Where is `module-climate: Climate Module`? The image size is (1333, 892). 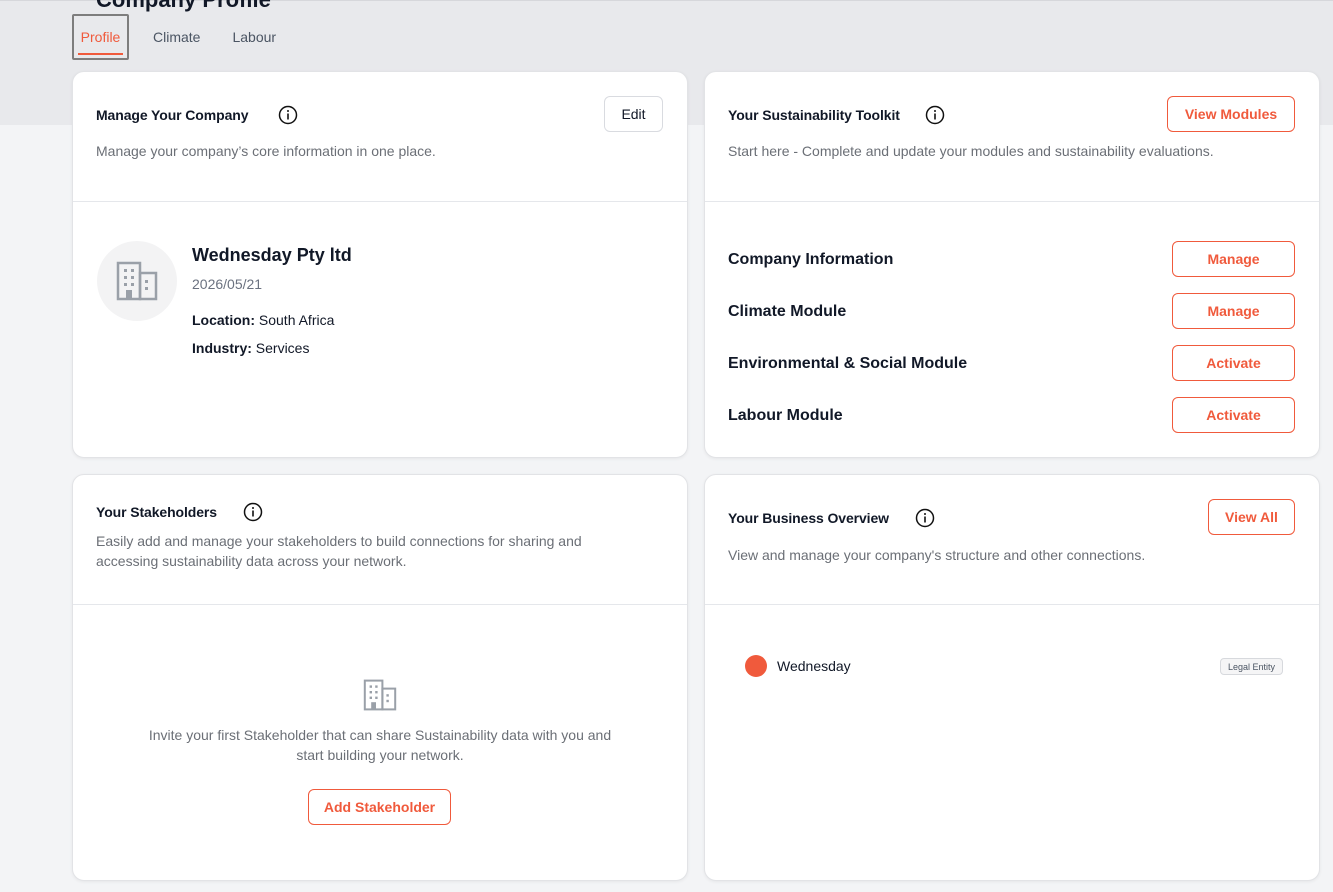
module-climate: Climate Module is located at coordinates (787, 311).